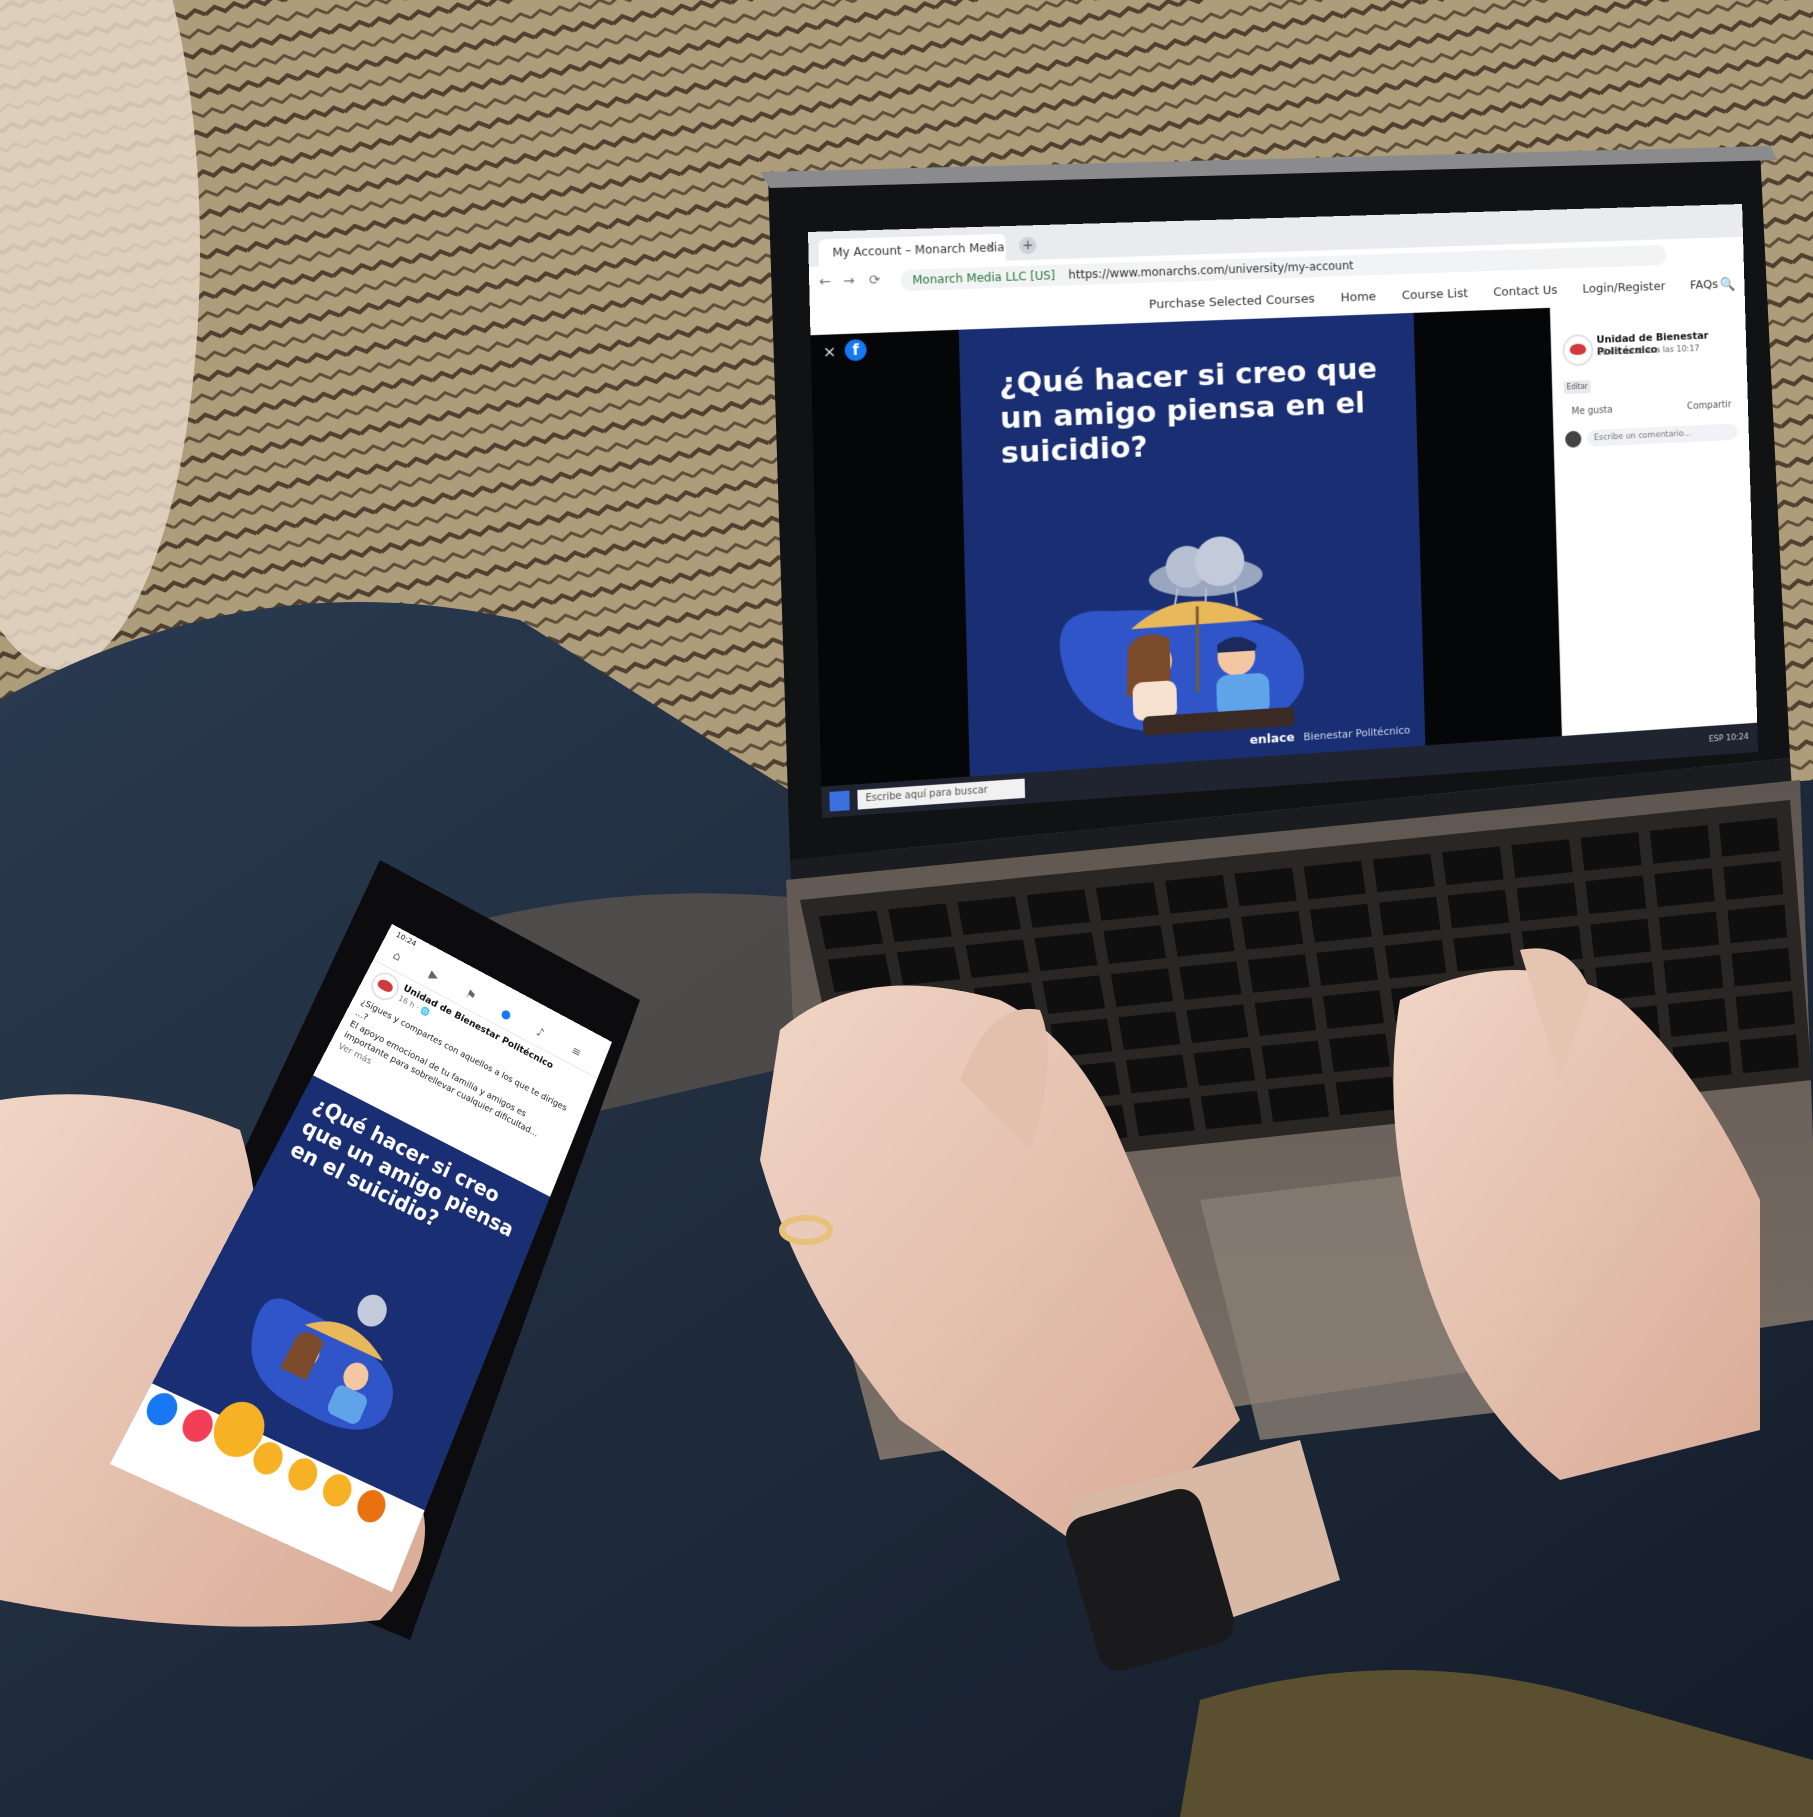 Image resolution: width=1813 pixels, height=1817 pixels. What do you see at coordinates (506, 1014) in the screenshot?
I see `profile-icon: ●` at bounding box center [506, 1014].